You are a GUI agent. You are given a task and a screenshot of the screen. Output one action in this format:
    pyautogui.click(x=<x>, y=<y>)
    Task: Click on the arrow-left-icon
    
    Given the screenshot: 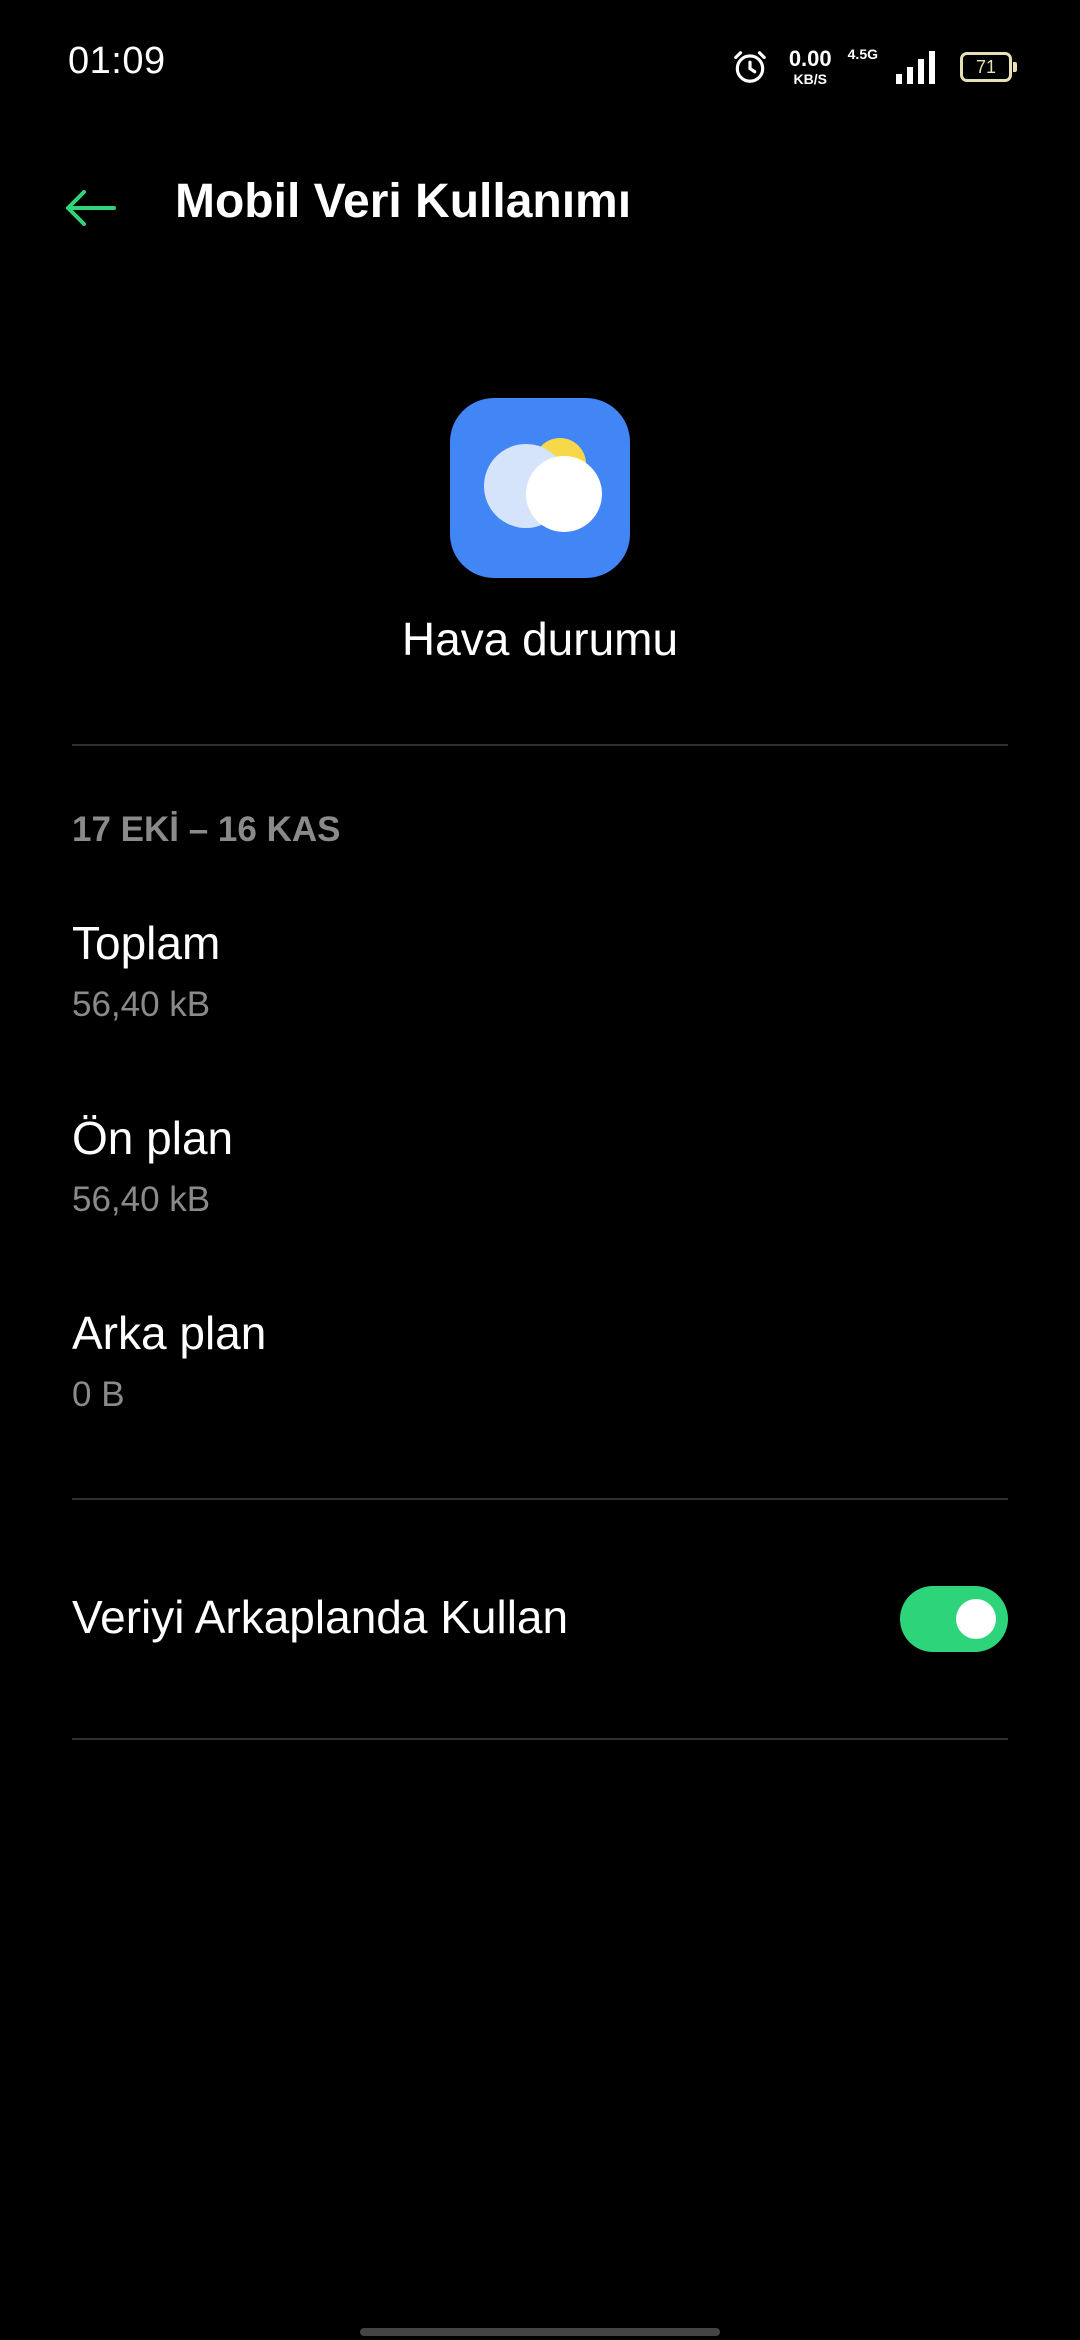 What is the action you would take?
    pyautogui.click(x=91, y=208)
    